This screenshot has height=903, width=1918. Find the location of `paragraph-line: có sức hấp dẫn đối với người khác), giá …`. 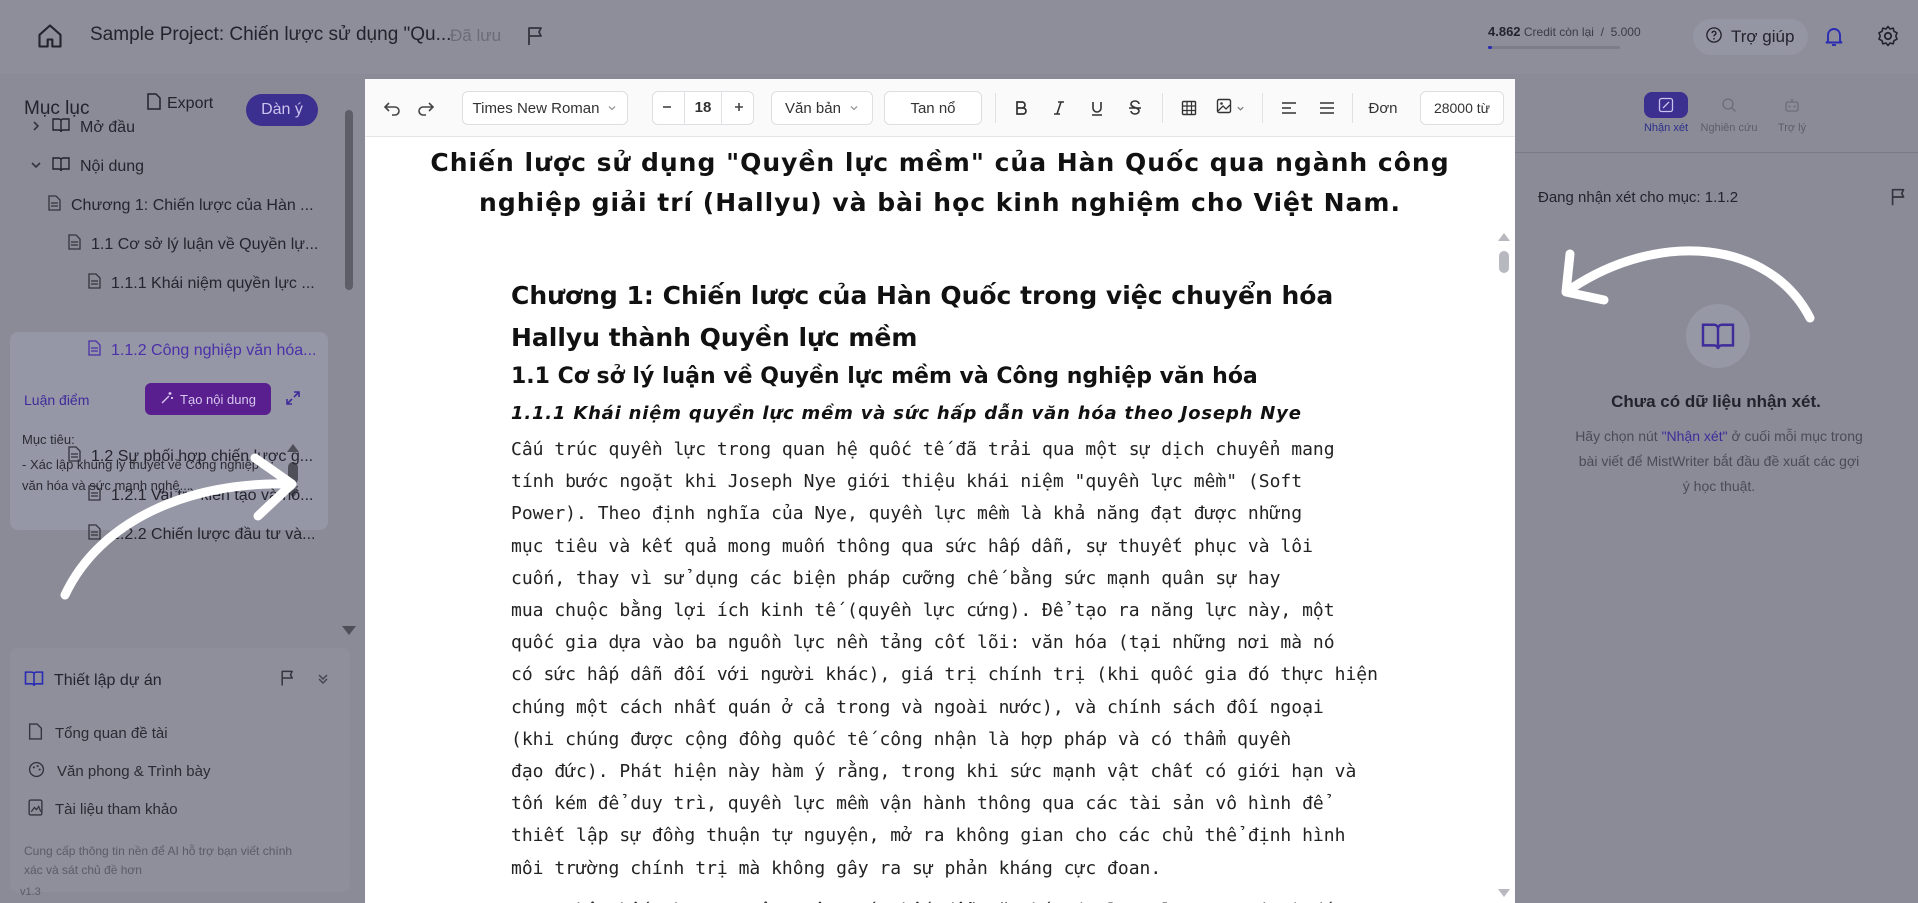

paragraph-line: có sức hấp dẫn đối với người khác), giá … is located at coordinates (944, 675).